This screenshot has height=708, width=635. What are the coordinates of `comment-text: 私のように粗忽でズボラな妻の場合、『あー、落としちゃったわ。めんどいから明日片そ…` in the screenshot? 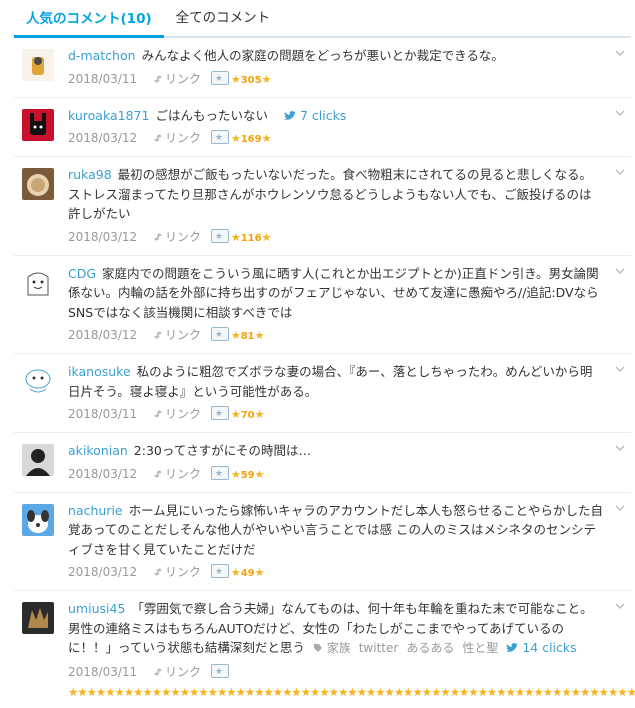 It's located at (330, 381).